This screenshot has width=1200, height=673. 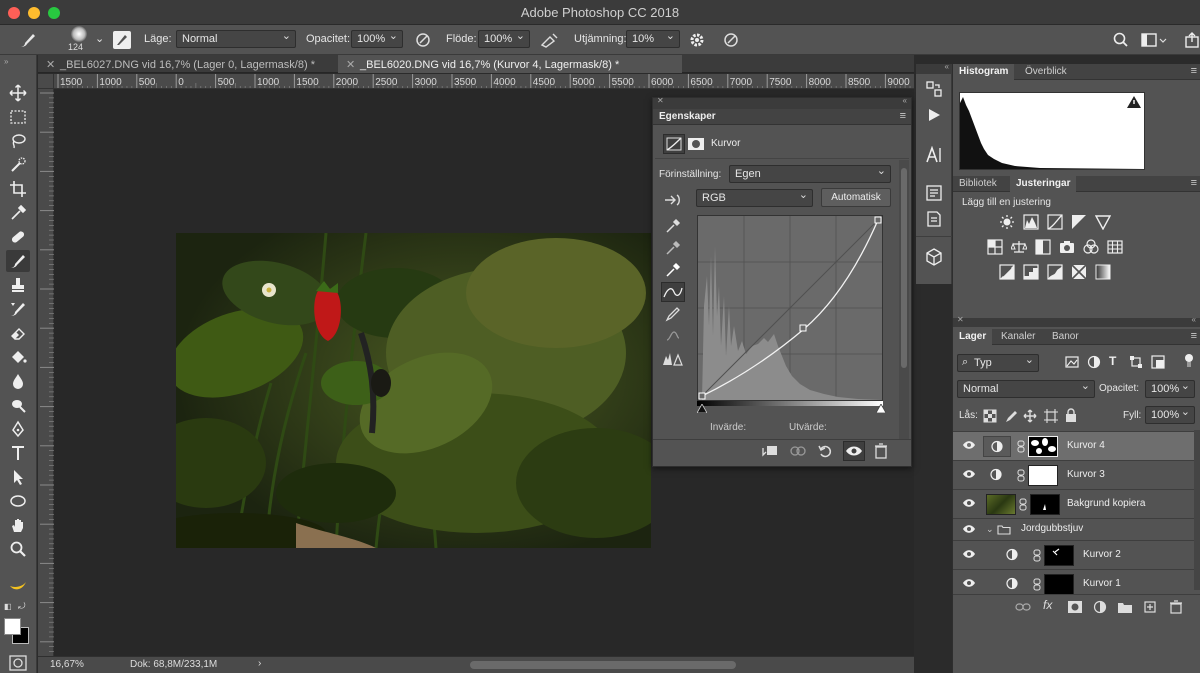 I want to click on banana-edit-toolbar-icon, so click(x=18, y=585).